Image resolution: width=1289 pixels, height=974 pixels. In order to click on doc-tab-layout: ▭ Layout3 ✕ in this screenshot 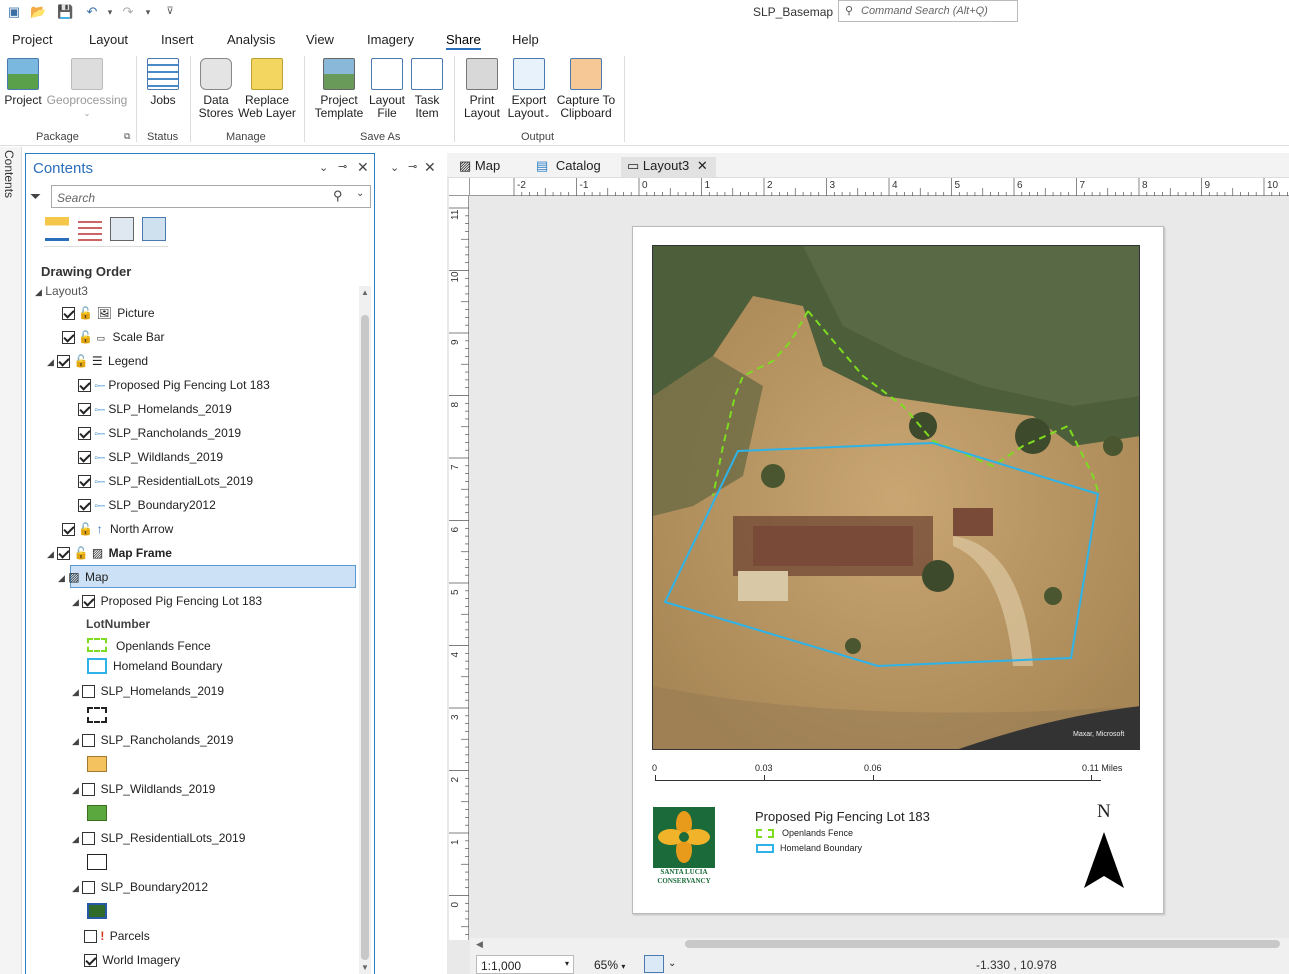, I will do `click(668, 167)`.